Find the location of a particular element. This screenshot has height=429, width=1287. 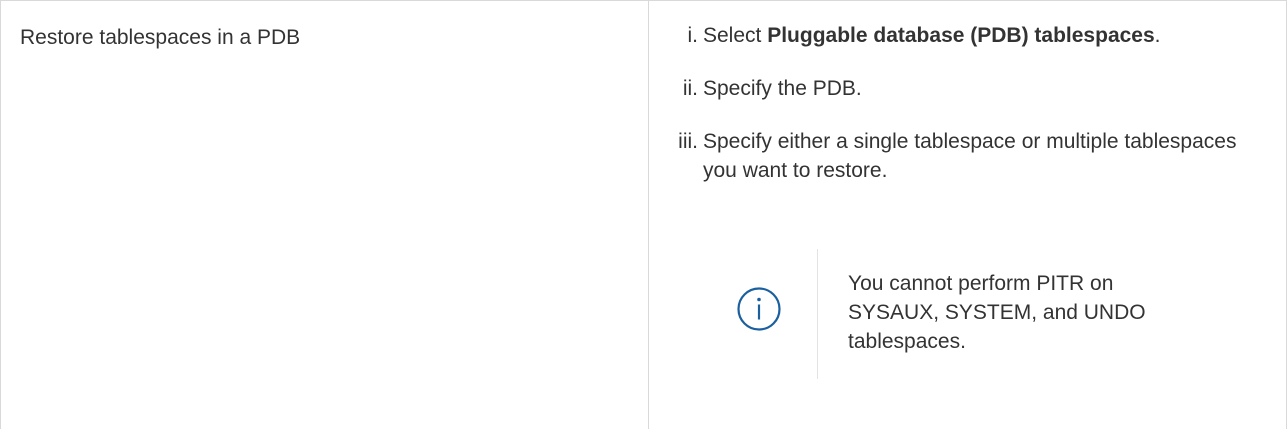

table-column-divider is located at coordinates (648, 215).